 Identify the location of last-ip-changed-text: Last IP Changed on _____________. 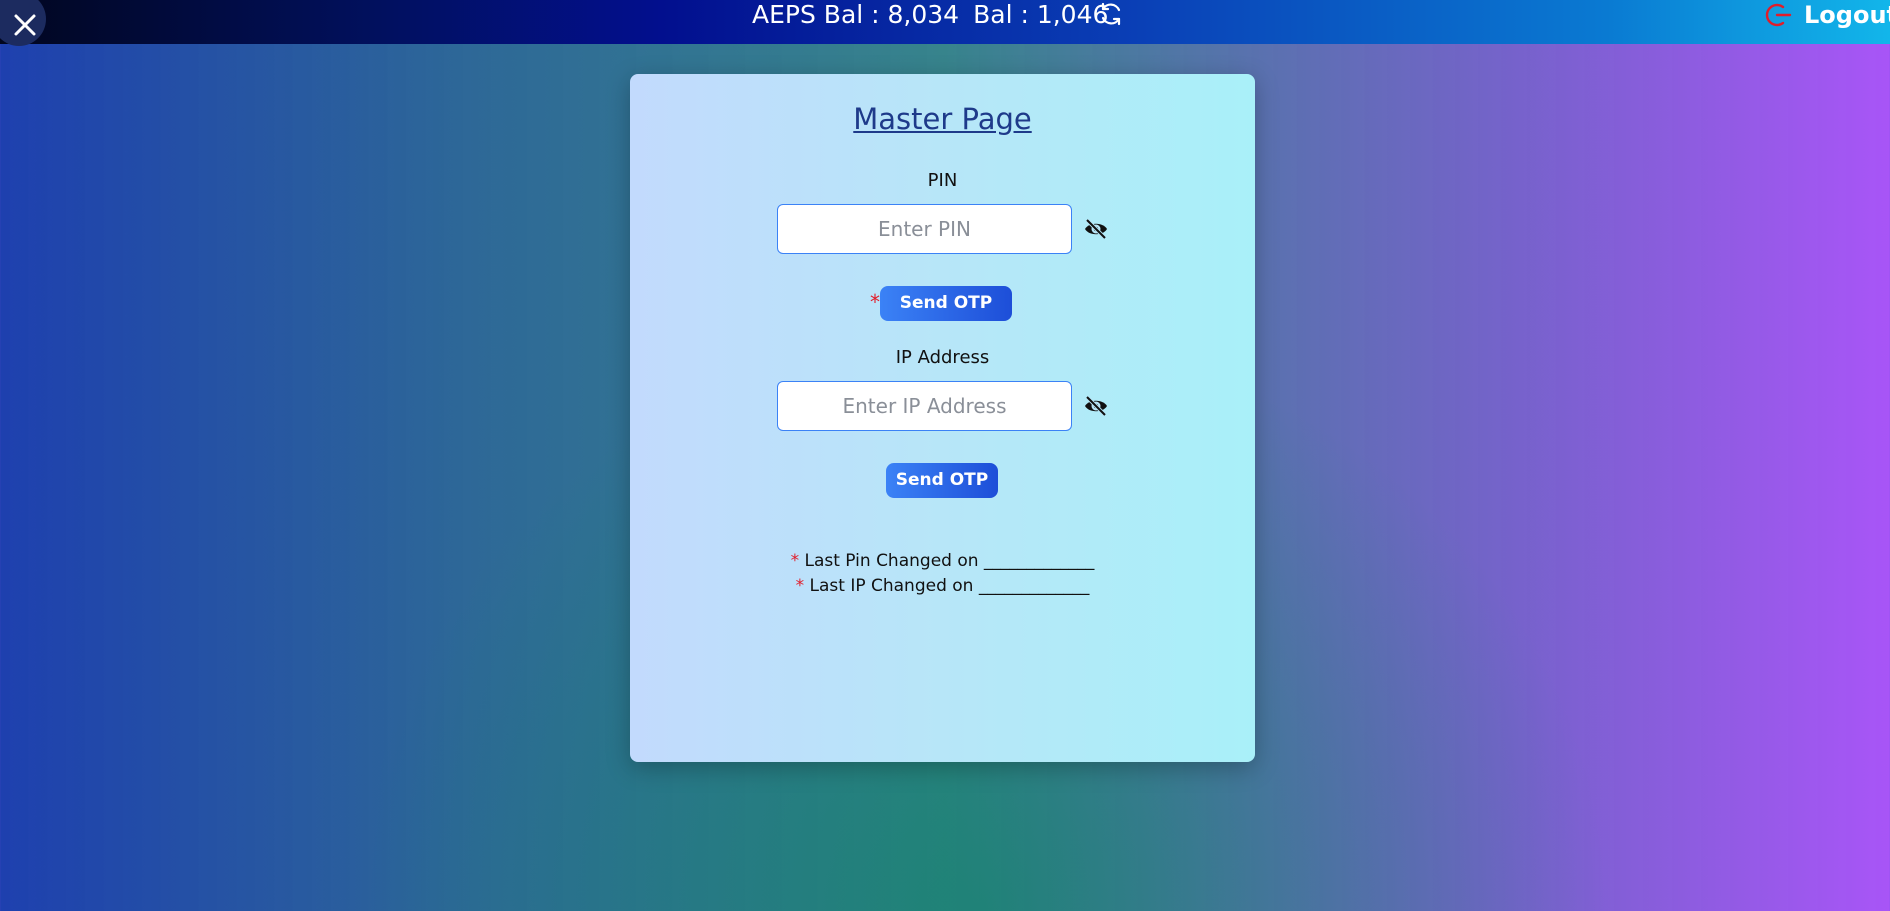
(949, 586).